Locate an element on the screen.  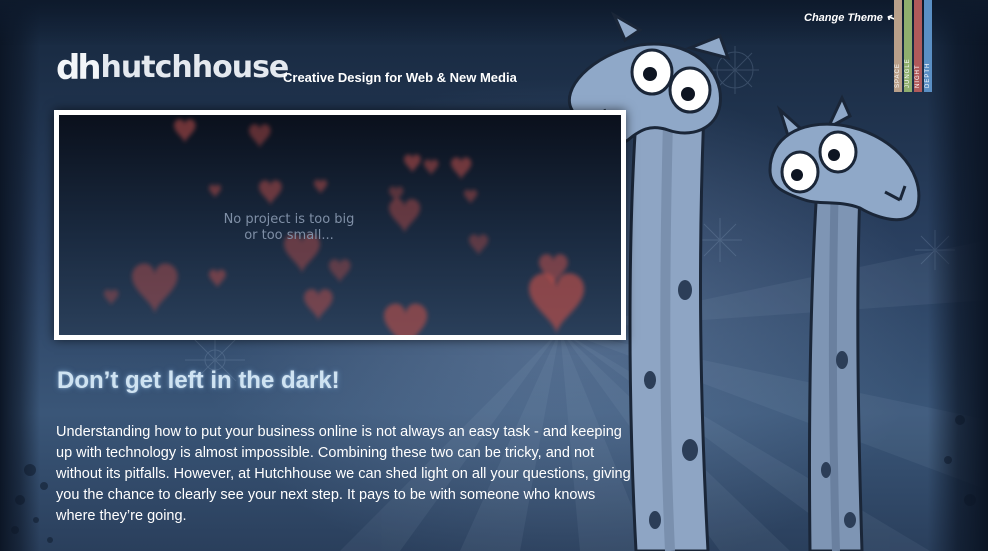
logo-mark: dh is located at coordinates (79, 68).